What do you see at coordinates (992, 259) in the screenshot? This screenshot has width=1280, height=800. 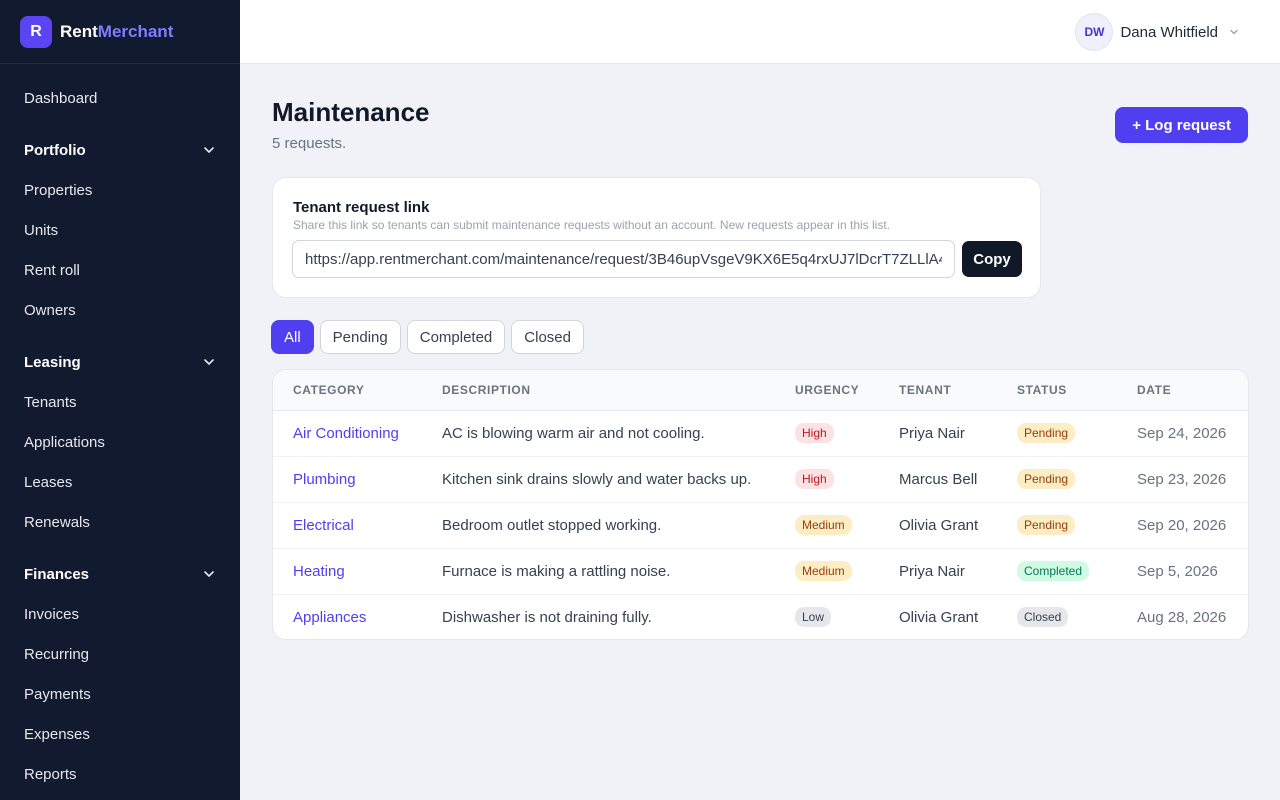 I see `copy-button: Copy` at bounding box center [992, 259].